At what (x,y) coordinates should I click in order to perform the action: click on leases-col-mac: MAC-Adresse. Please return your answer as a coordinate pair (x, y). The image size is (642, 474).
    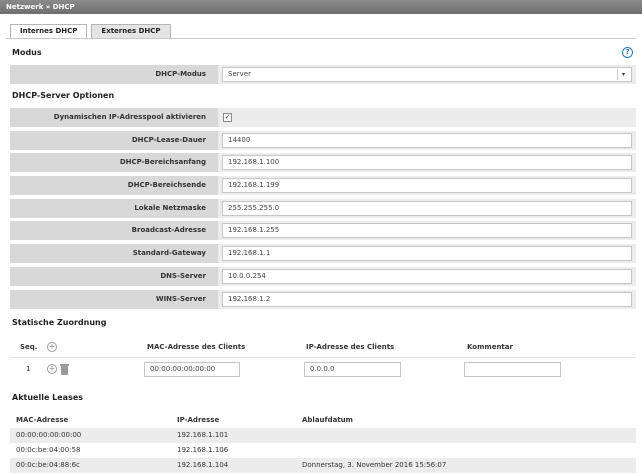
    Looking at the image, I should click on (42, 420).